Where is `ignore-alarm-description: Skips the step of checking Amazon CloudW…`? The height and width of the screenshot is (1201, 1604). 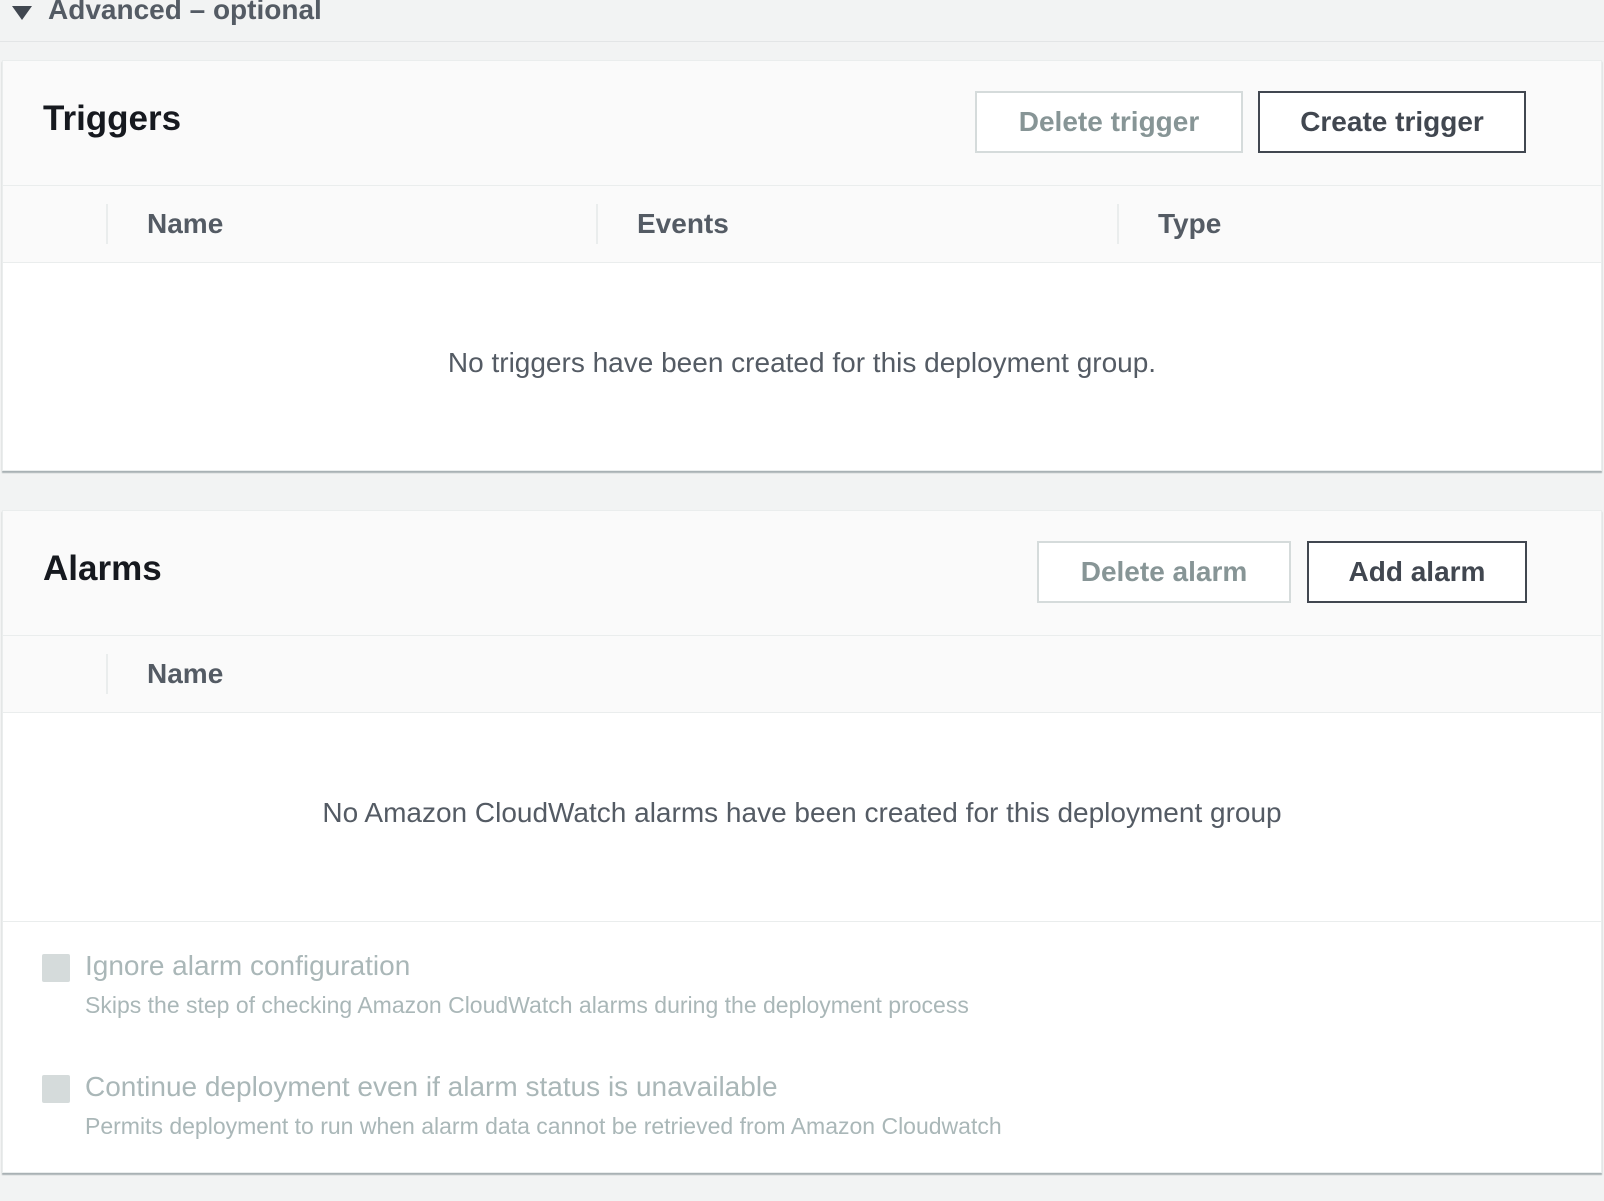 ignore-alarm-description: Skips the step of checking Amazon CloudW… is located at coordinates (527, 1005).